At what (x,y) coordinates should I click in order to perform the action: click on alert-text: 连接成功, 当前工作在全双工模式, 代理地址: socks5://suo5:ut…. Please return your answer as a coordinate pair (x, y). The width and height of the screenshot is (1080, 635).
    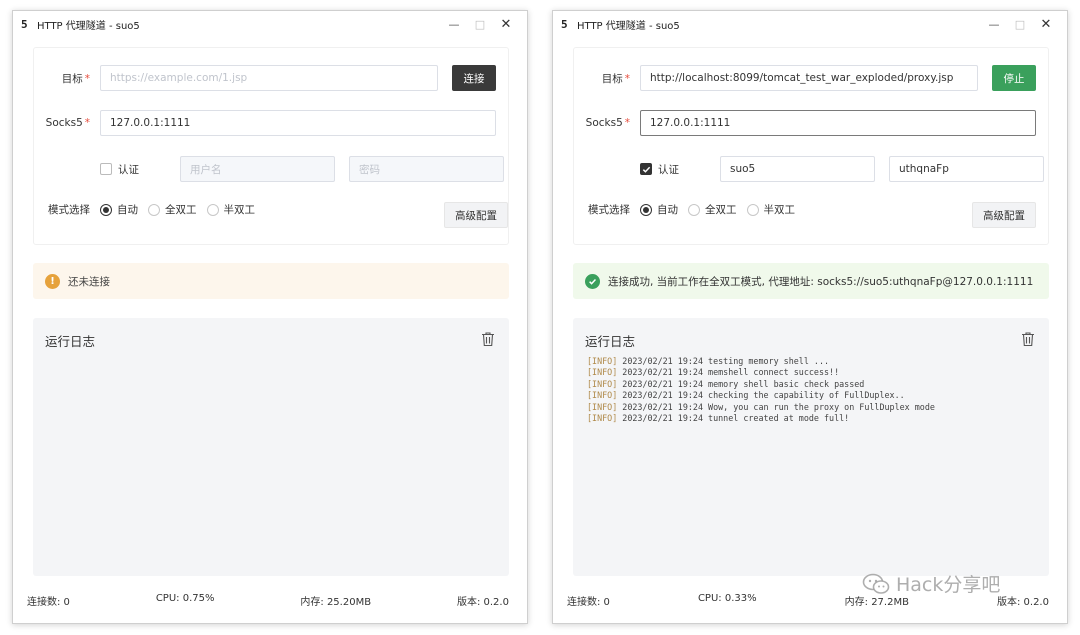
    Looking at the image, I should click on (821, 281).